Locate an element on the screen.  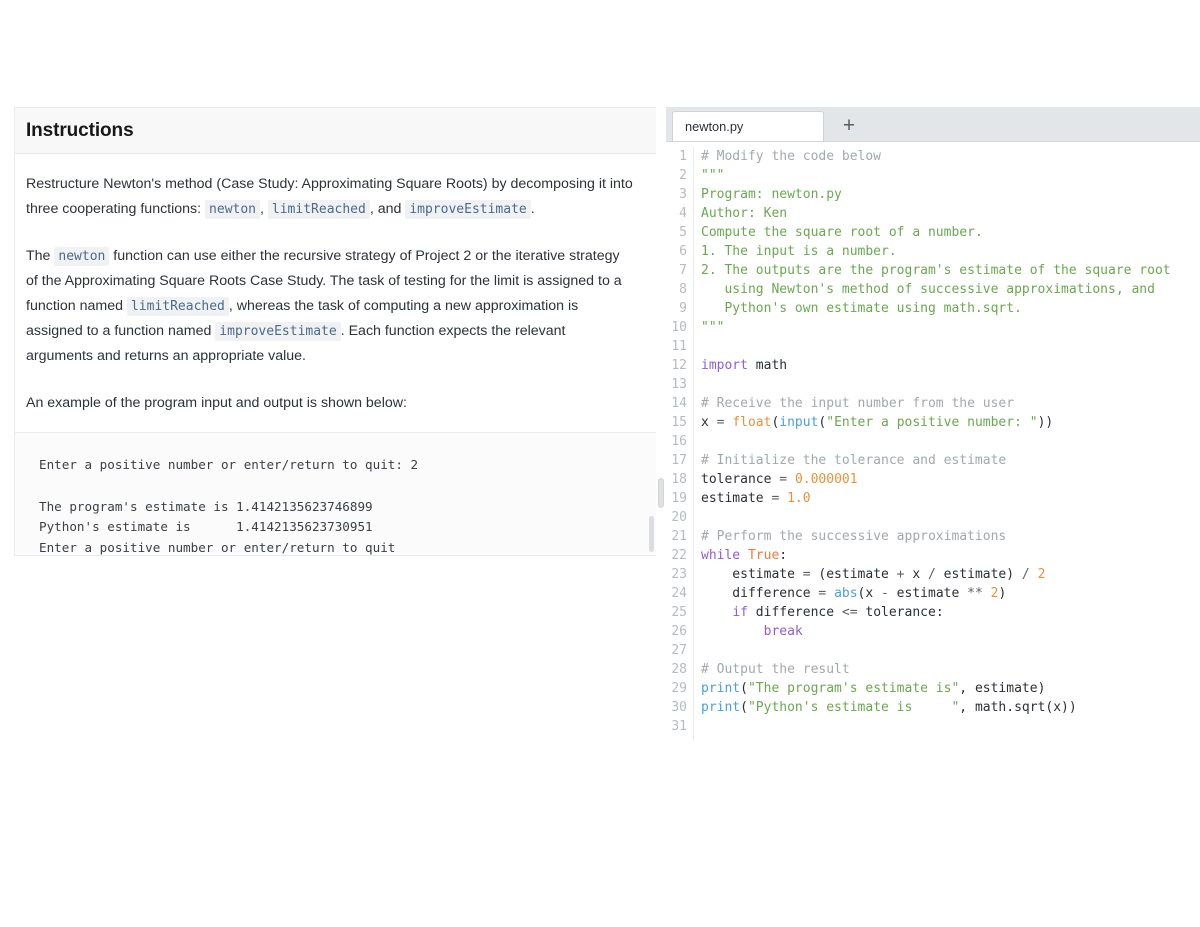
code-token-doc: Compute the square root of a number. is located at coordinates (842, 232).